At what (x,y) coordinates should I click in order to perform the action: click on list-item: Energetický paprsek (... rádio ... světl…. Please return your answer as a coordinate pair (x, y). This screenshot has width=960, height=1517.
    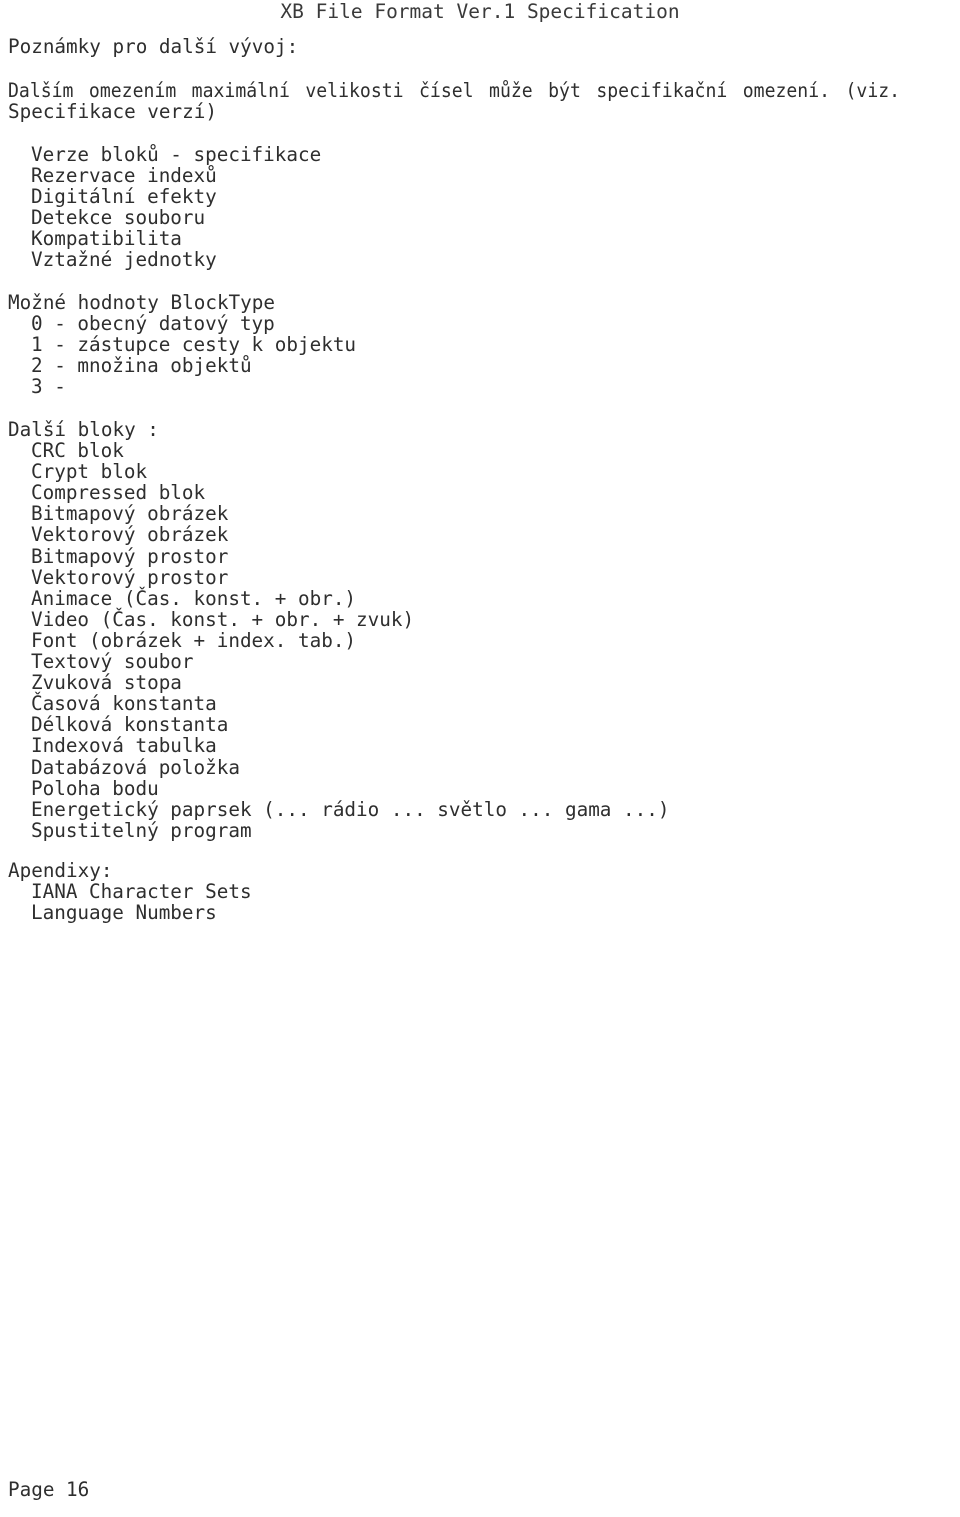
    Looking at the image, I should click on (350, 809).